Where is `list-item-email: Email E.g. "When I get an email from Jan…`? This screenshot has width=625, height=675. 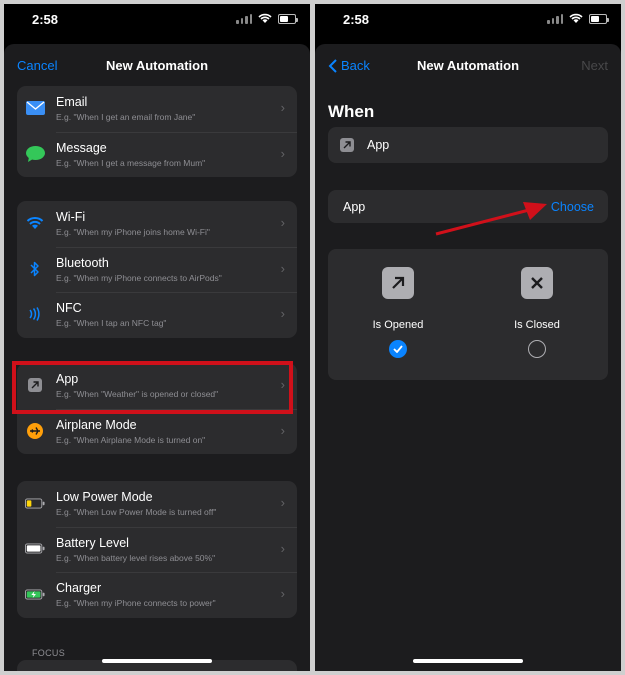
list-item-email: Email E.g. "When I get an email from Jan… is located at coordinates (157, 109).